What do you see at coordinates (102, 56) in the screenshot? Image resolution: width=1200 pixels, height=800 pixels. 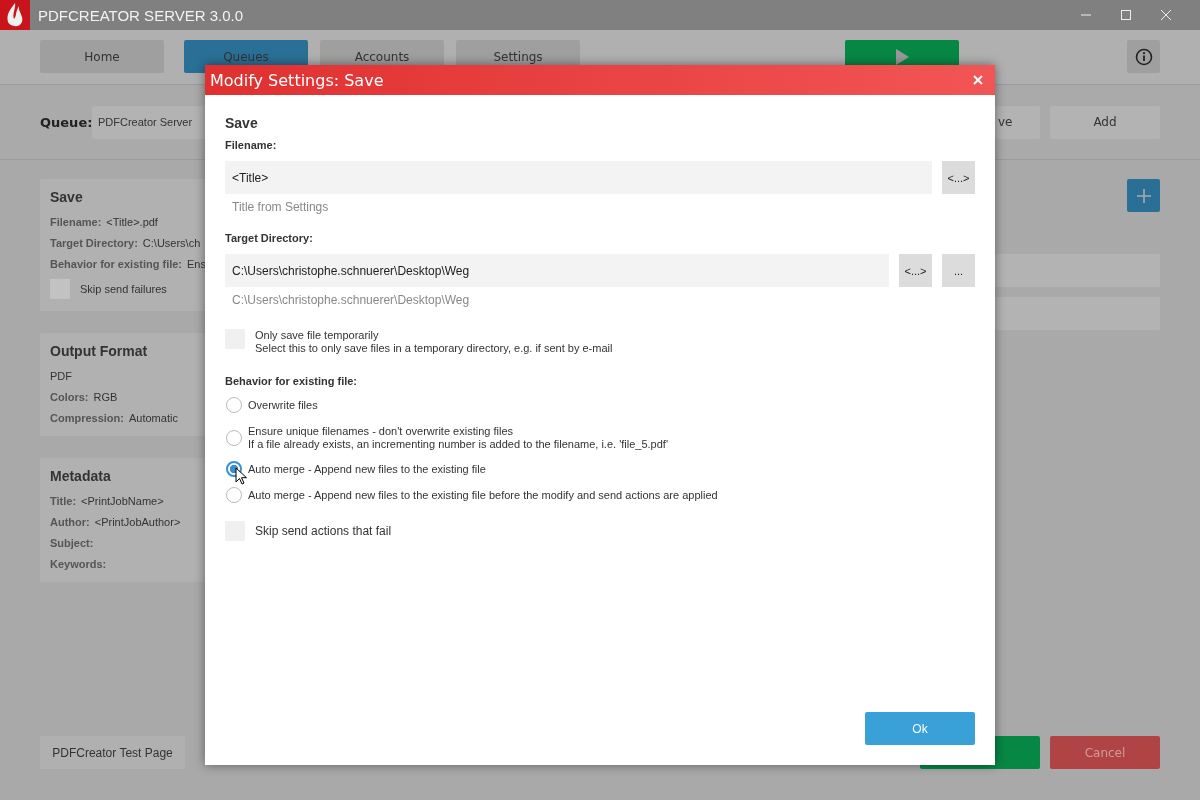 I see `nav-tab: Home` at bounding box center [102, 56].